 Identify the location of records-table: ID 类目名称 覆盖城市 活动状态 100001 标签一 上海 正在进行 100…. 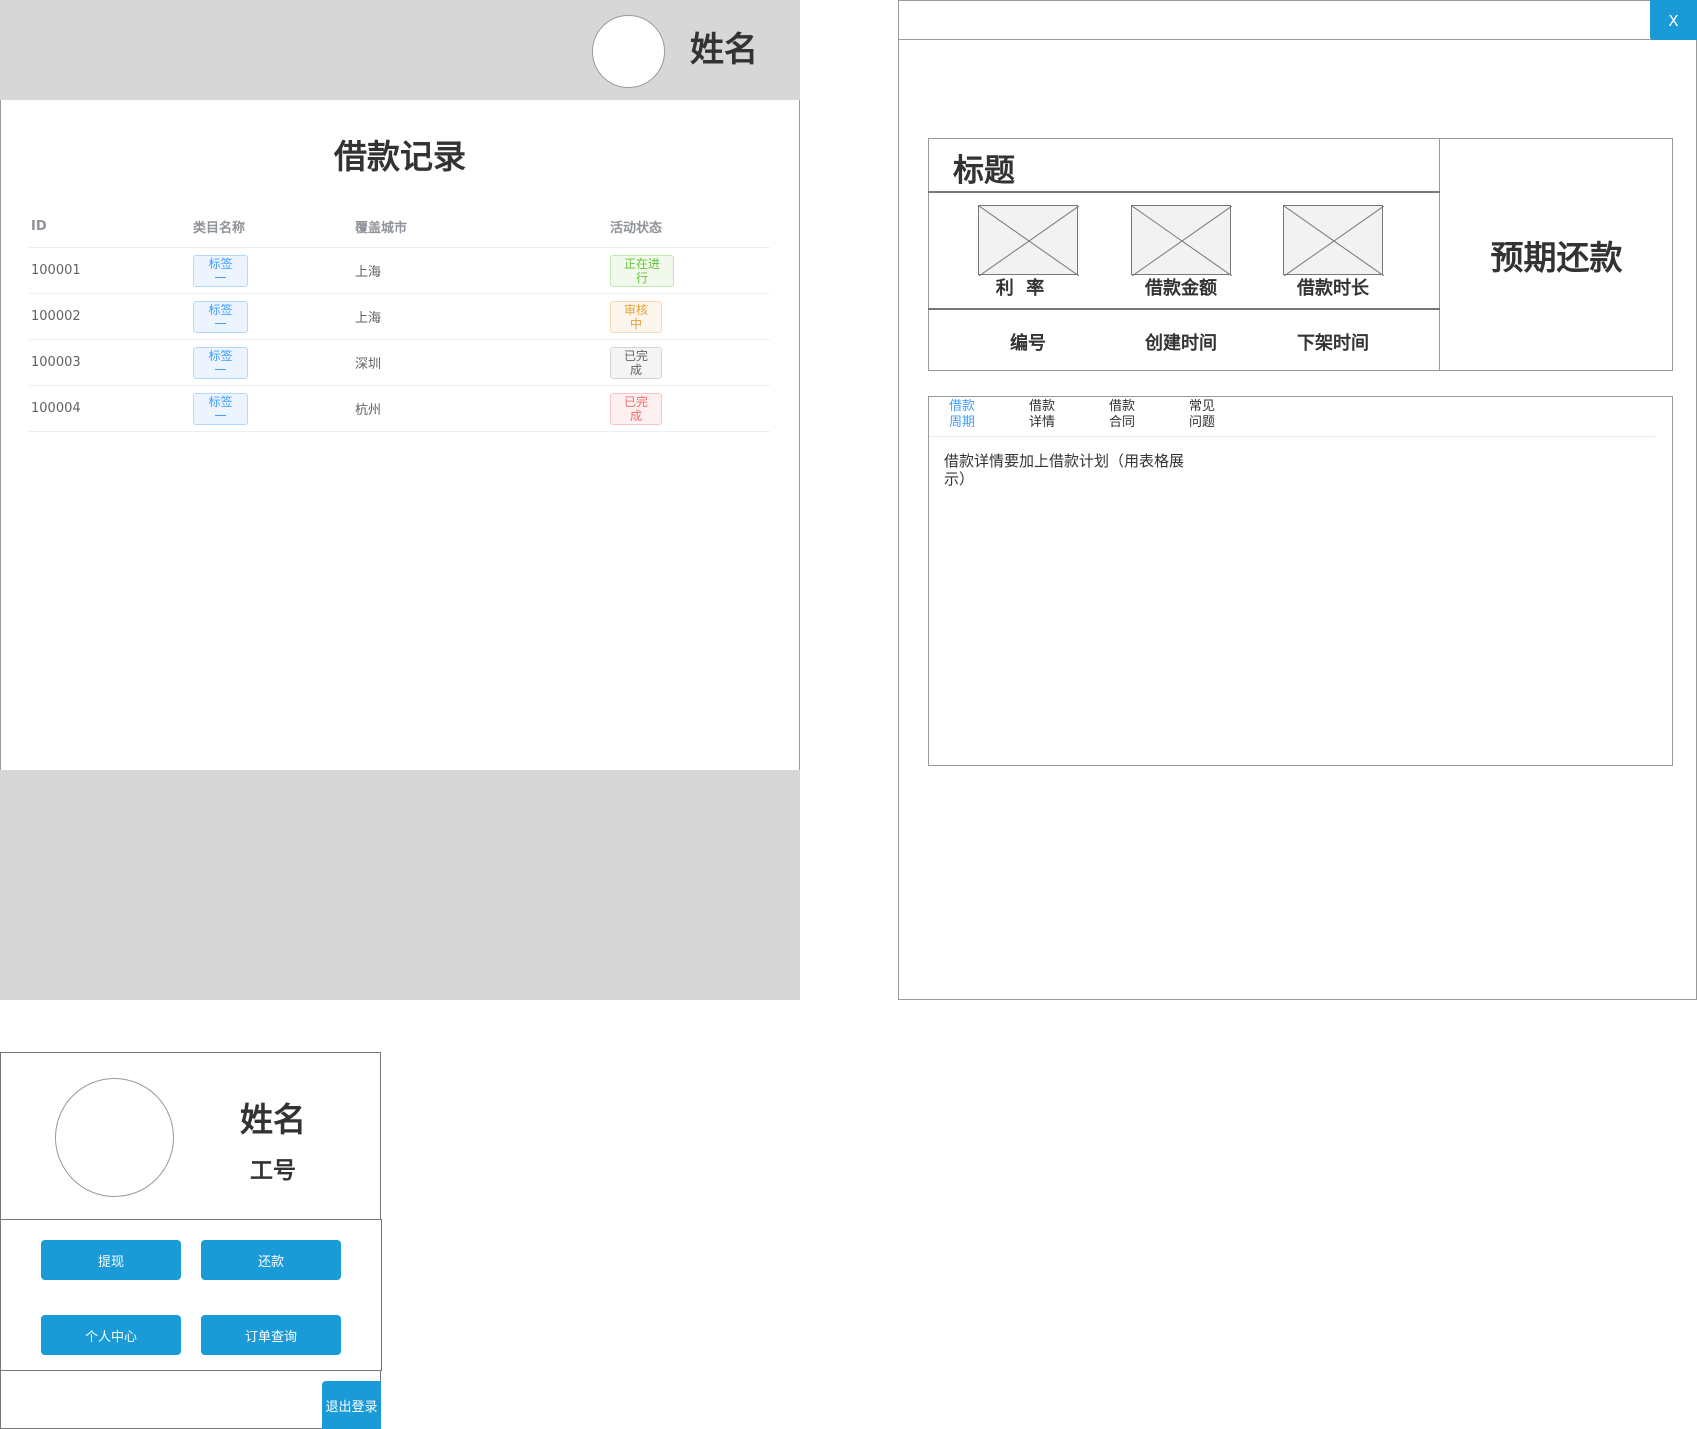
(399, 318).